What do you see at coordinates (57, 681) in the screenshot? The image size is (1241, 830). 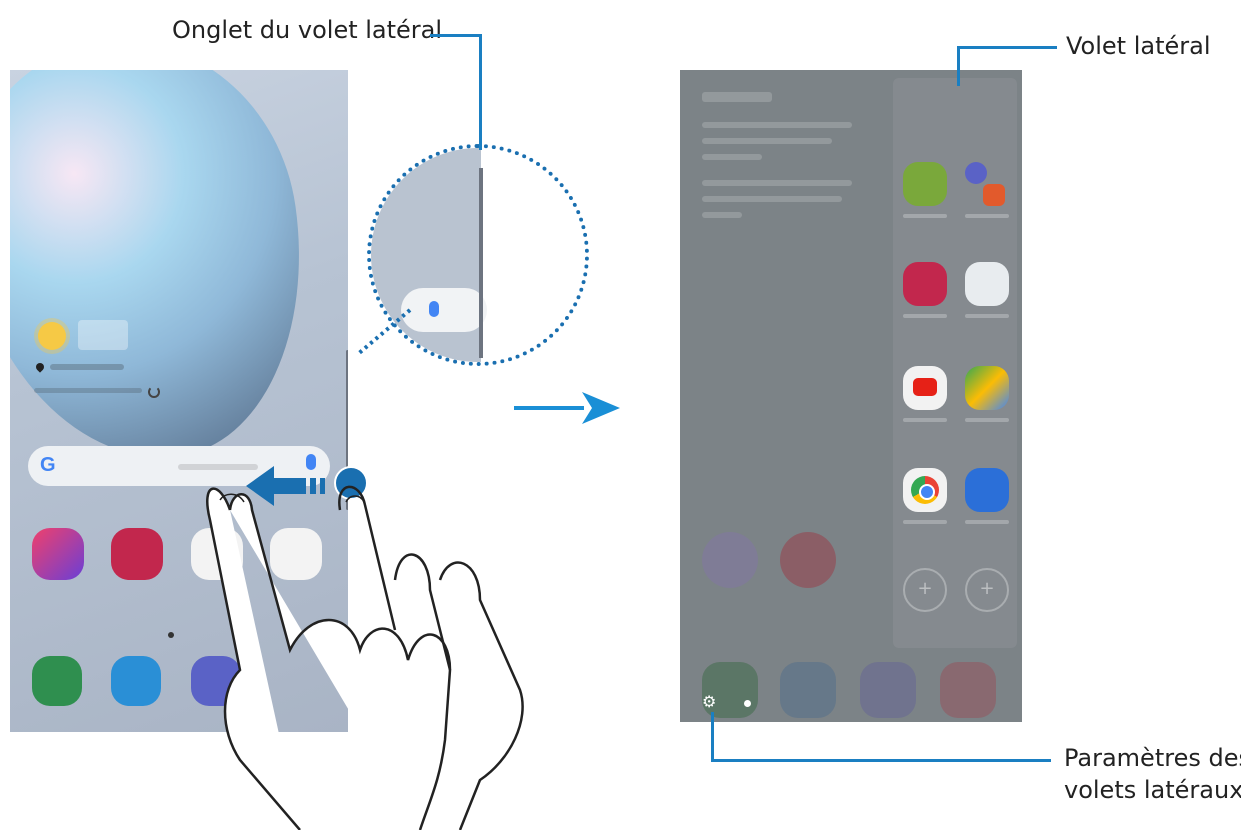 I see `phone-app-icon` at bounding box center [57, 681].